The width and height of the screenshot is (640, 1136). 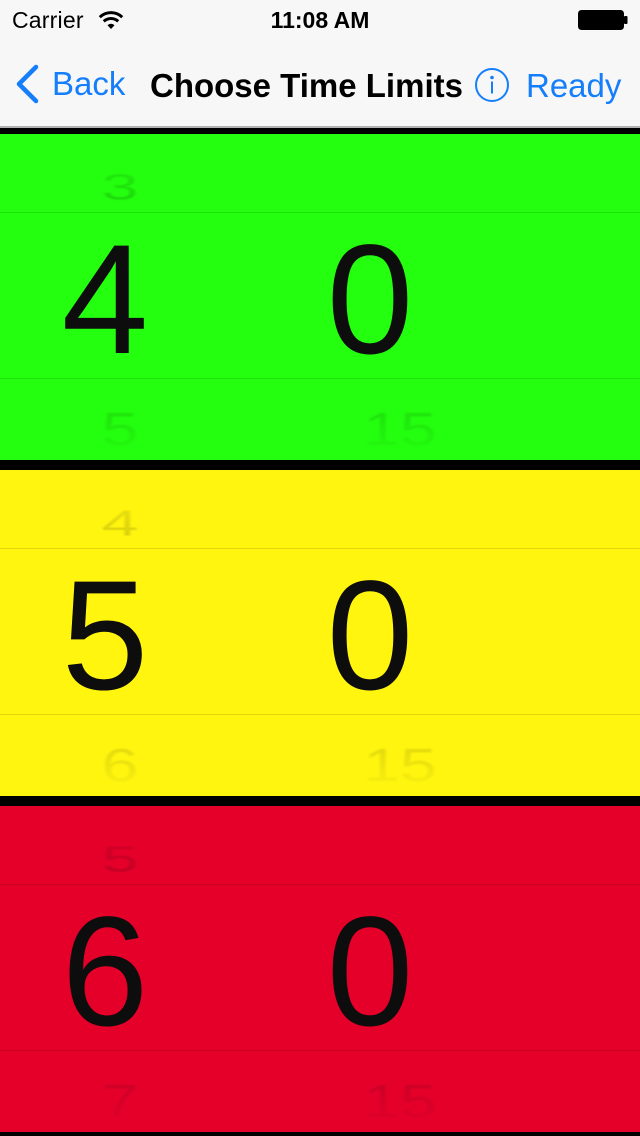 I want to click on status-bar: Carrier 11:08 AM, so click(x=320, y=20).